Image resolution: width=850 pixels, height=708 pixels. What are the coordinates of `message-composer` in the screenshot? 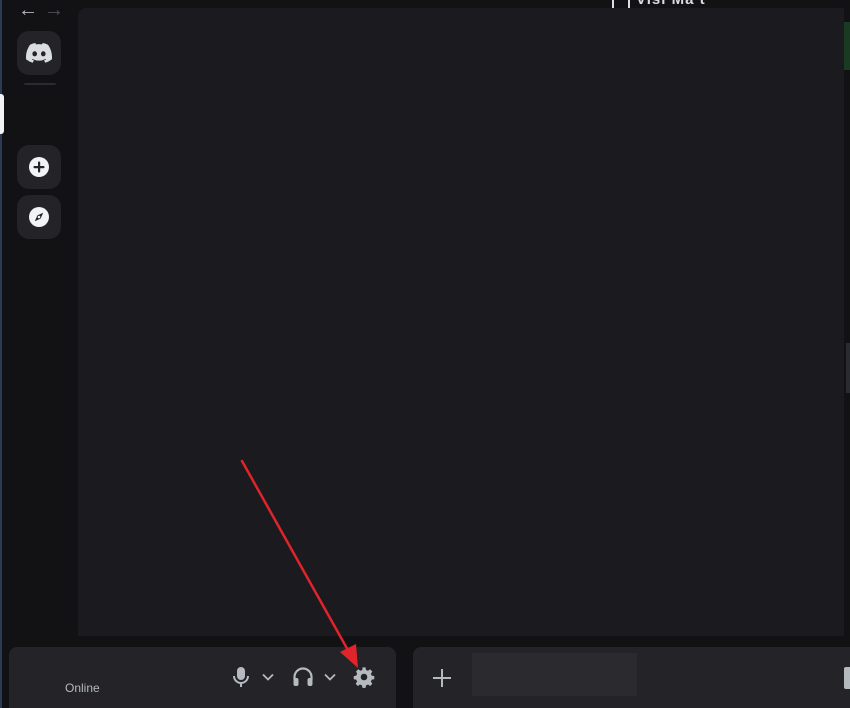 It's located at (631, 677).